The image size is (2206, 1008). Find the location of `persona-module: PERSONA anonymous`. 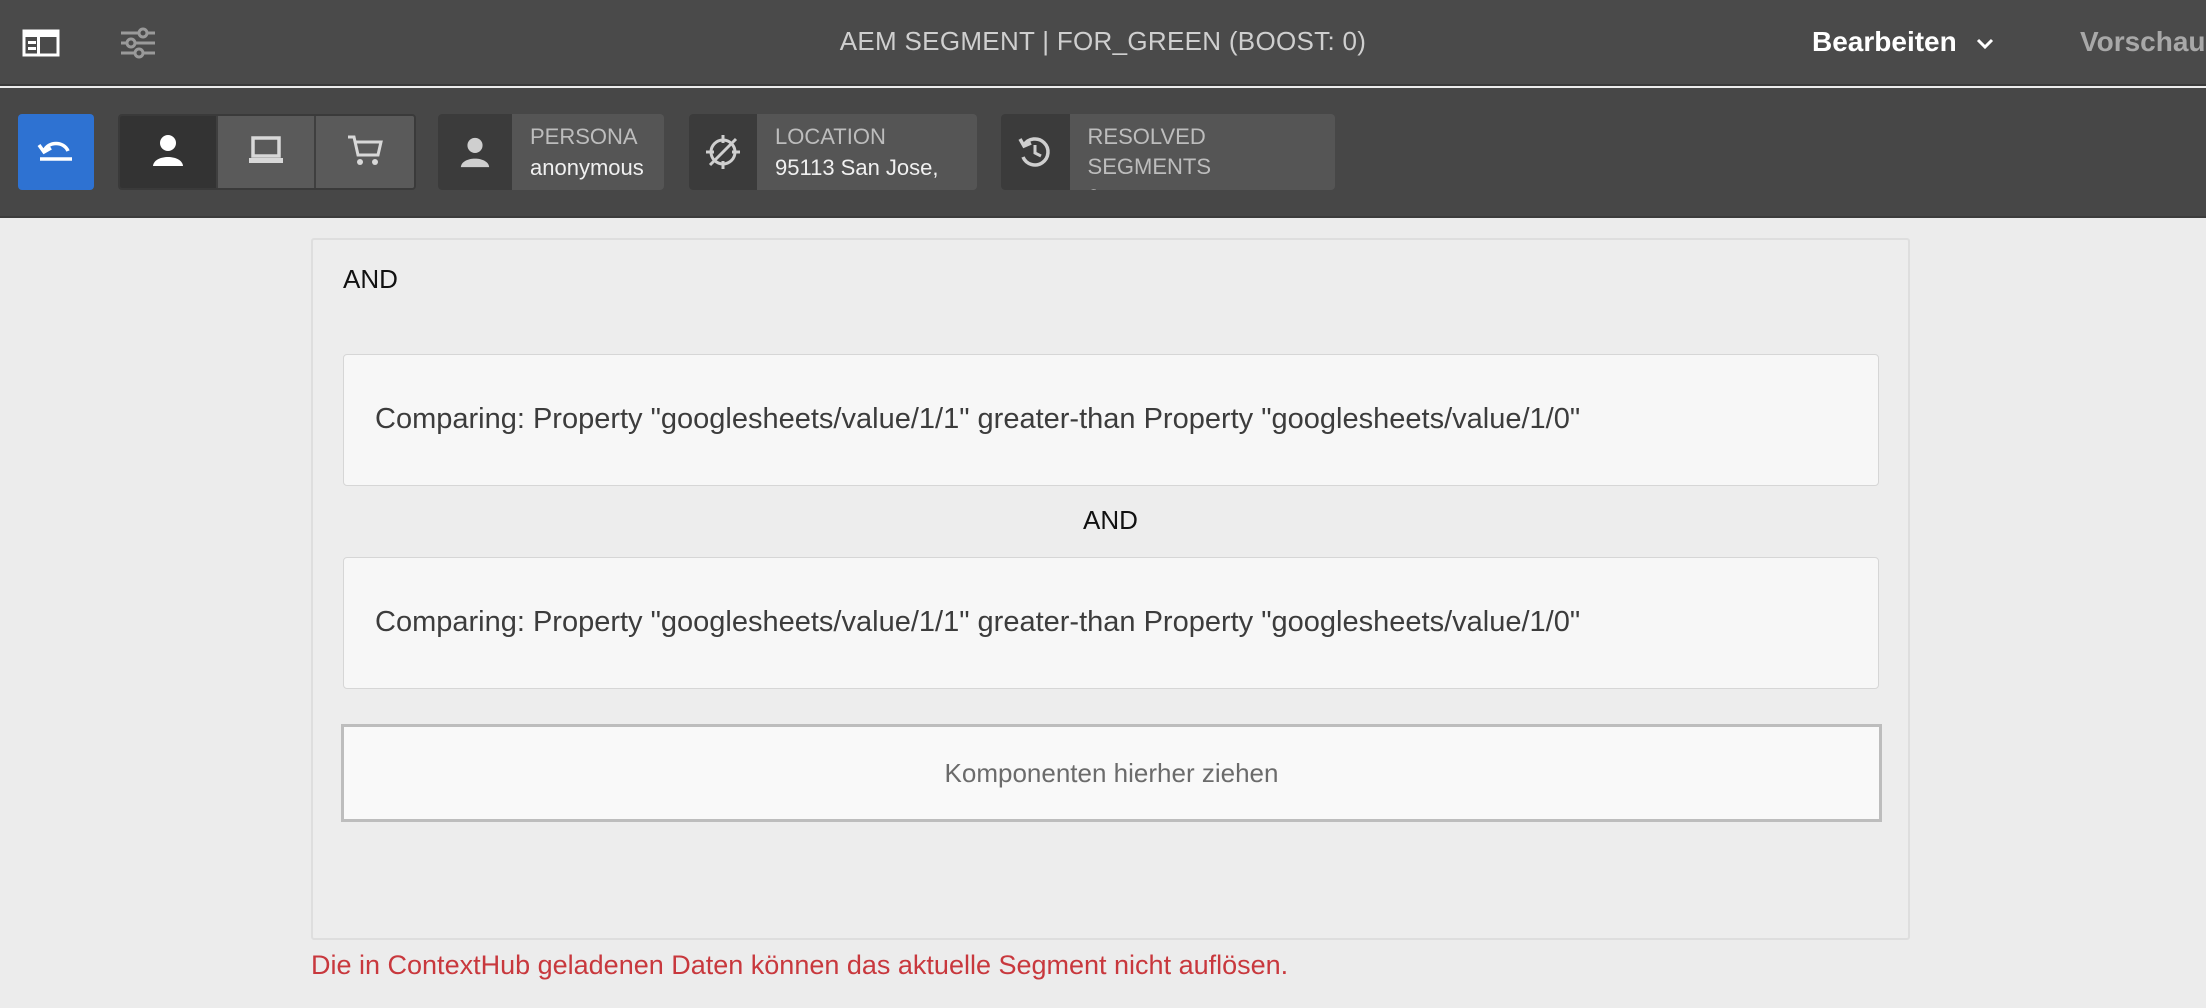

persona-module: PERSONA anonymous is located at coordinates (551, 152).